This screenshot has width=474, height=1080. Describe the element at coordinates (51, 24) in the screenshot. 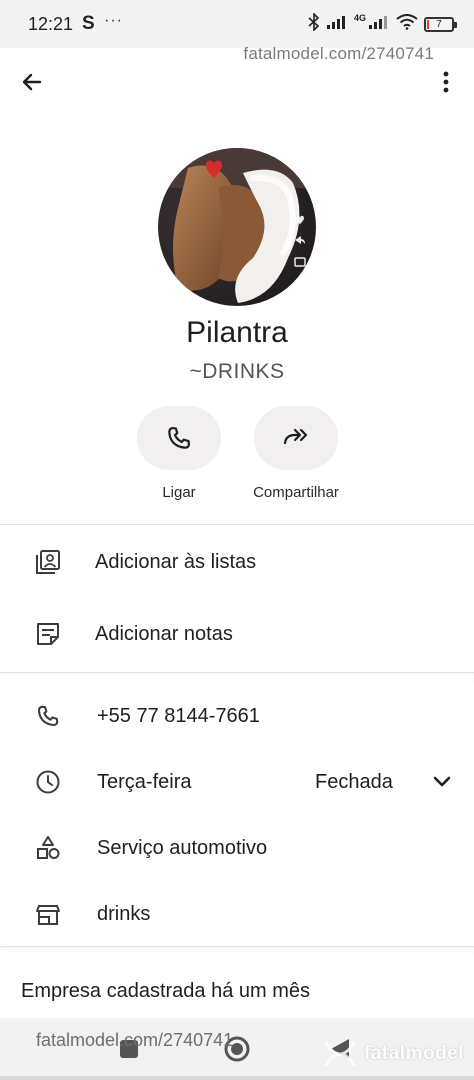

I see `status-time: 12:21` at that location.